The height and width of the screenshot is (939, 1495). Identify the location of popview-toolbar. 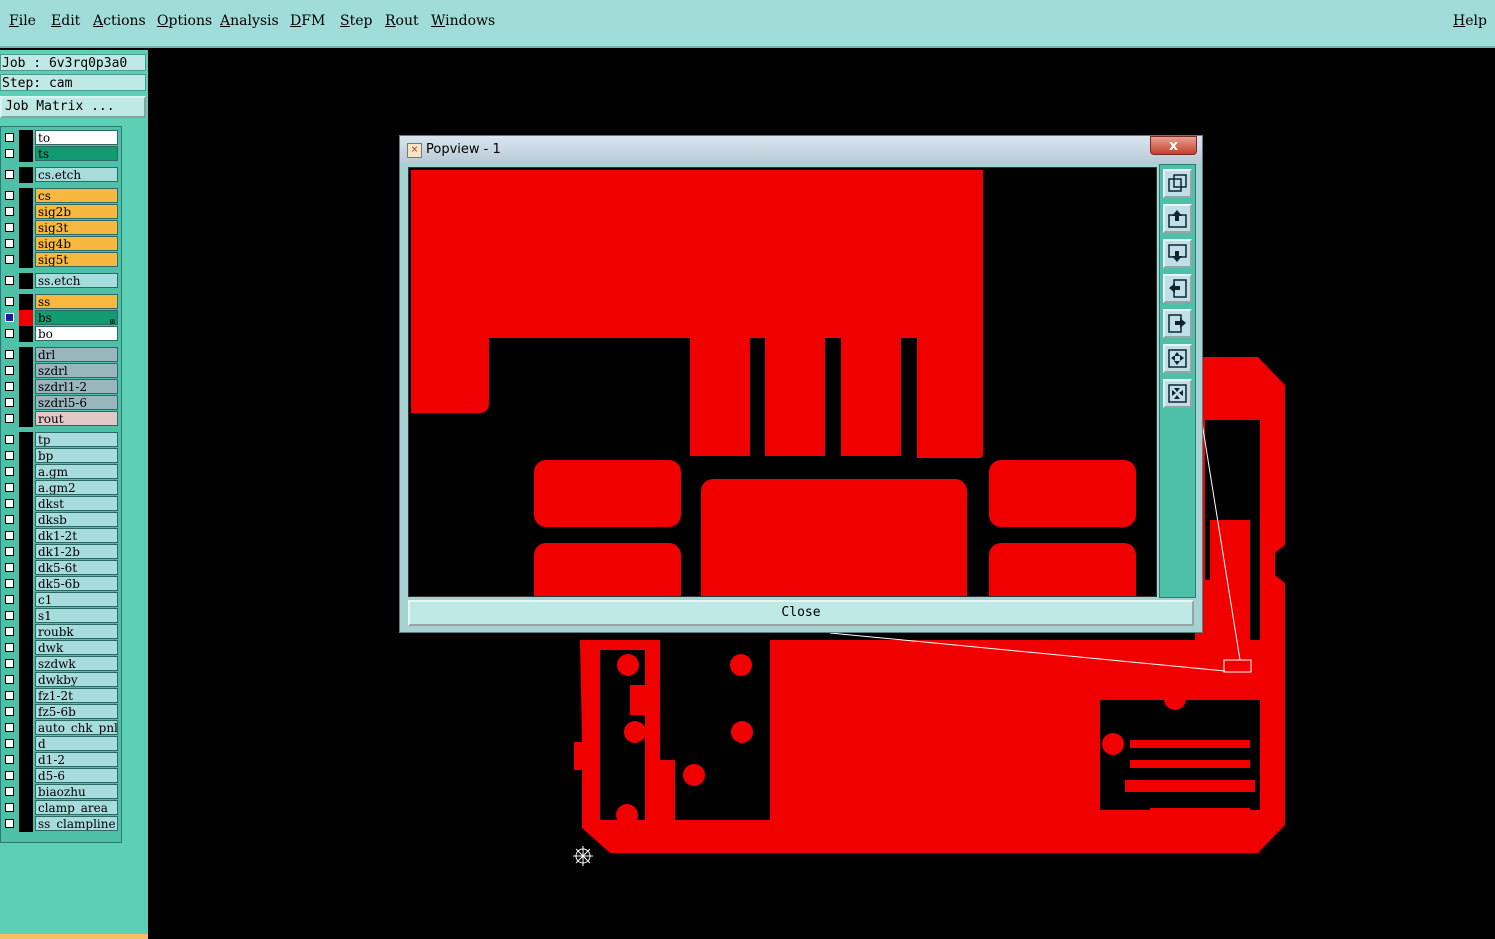
(1177, 381).